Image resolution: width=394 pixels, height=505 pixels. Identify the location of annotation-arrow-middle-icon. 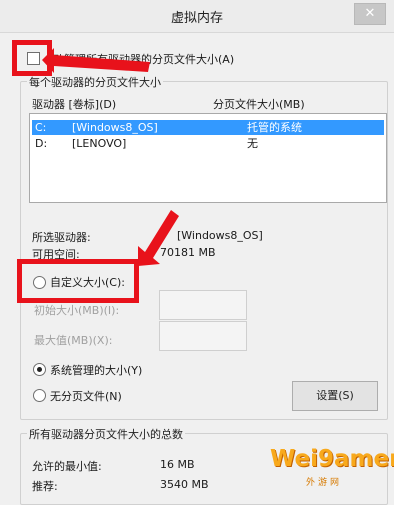
(158, 238).